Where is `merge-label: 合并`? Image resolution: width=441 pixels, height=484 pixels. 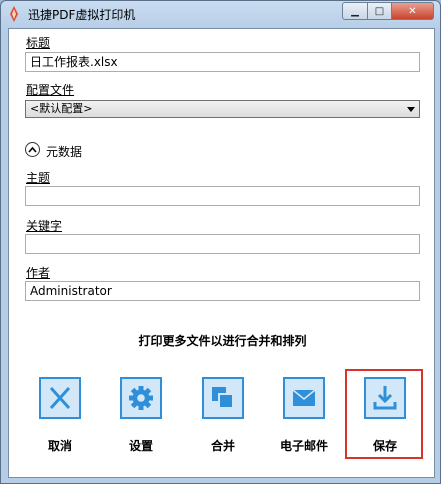 merge-label: 合并 is located at coordinates (222, 446).